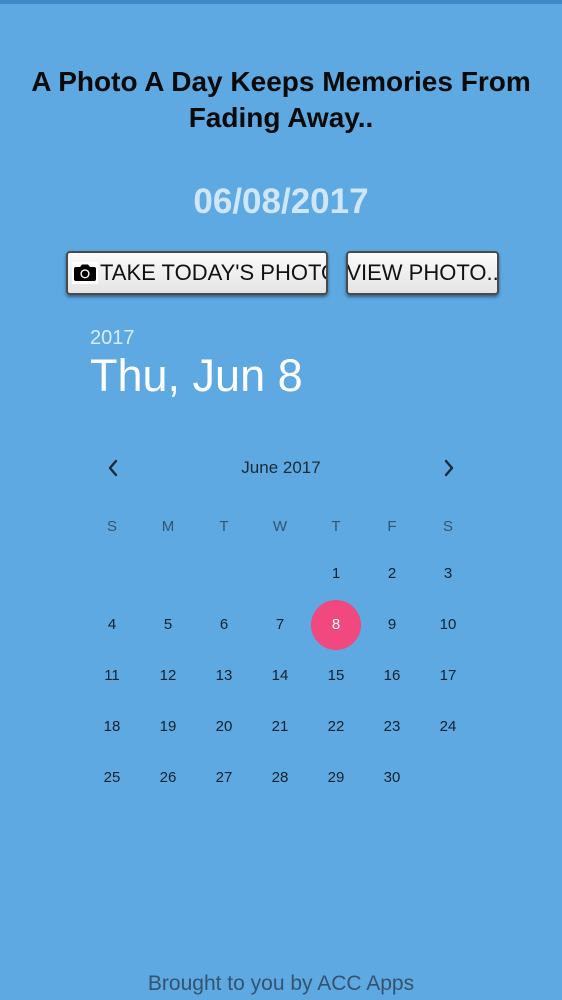 This screenshot has width=562, height=1000. Describe the element at coordinates (392, 526) in the screenshot. I see `weekday-label: F` at that location.